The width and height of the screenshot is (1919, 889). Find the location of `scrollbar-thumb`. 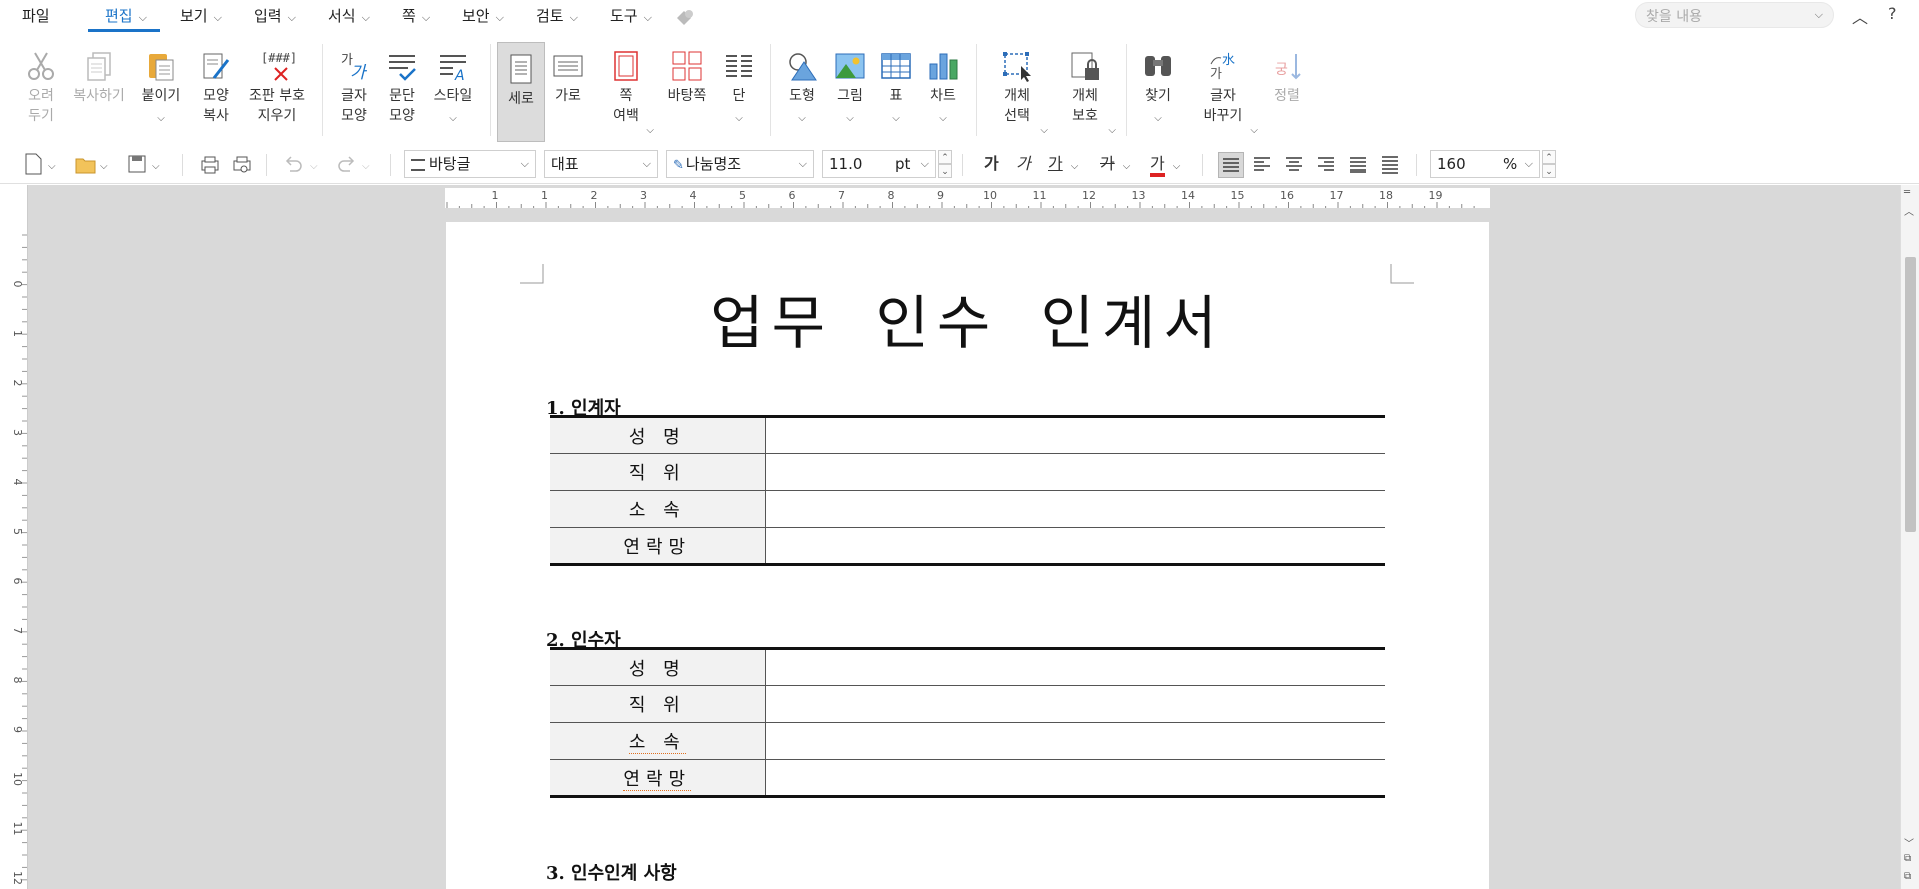

scrollbar-thumb is located at coordinates (1910, 394).